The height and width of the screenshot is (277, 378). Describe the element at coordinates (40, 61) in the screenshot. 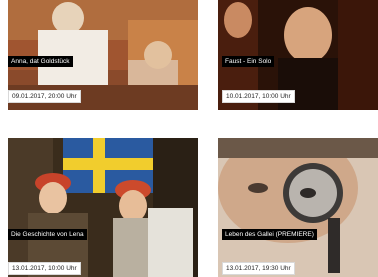

I see `event-title-label: Anna, dat Goldstück` at that location.